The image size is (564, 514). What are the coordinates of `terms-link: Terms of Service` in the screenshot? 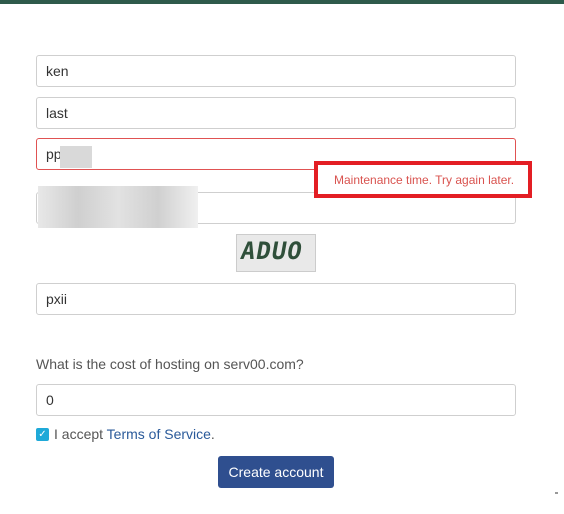 It's located at (159, 434).